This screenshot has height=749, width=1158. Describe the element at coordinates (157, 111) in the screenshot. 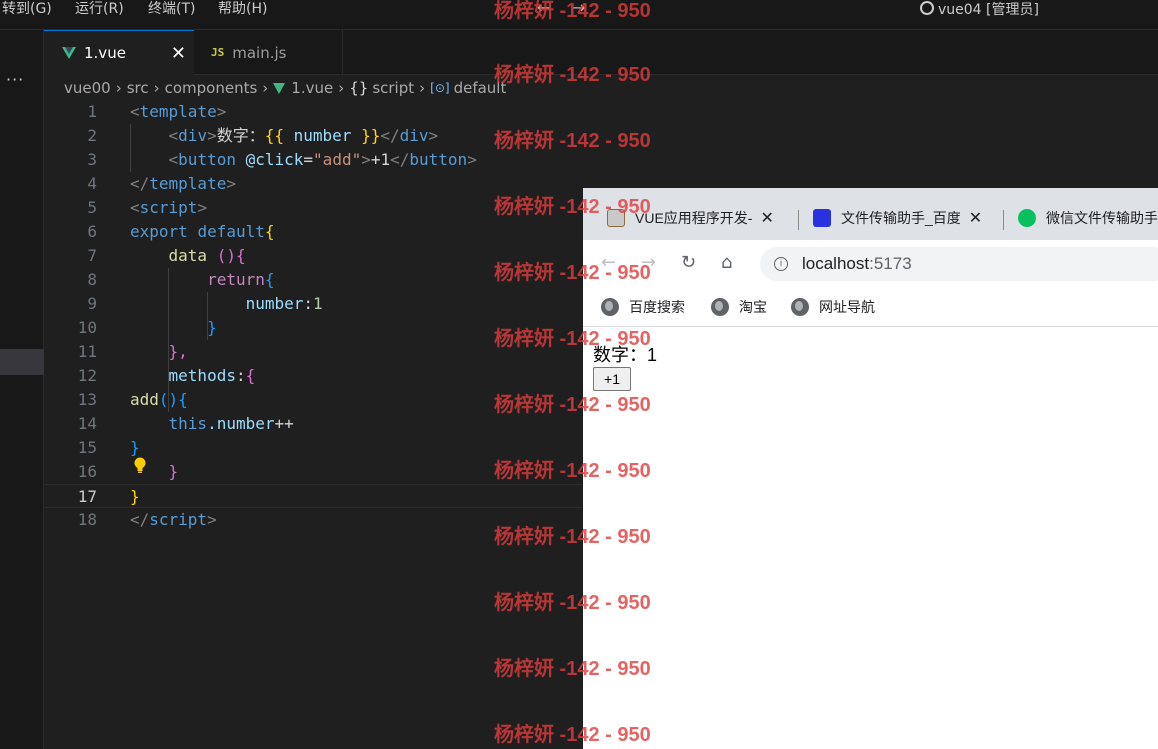

I see `code-line: 1 <template>` at that location.